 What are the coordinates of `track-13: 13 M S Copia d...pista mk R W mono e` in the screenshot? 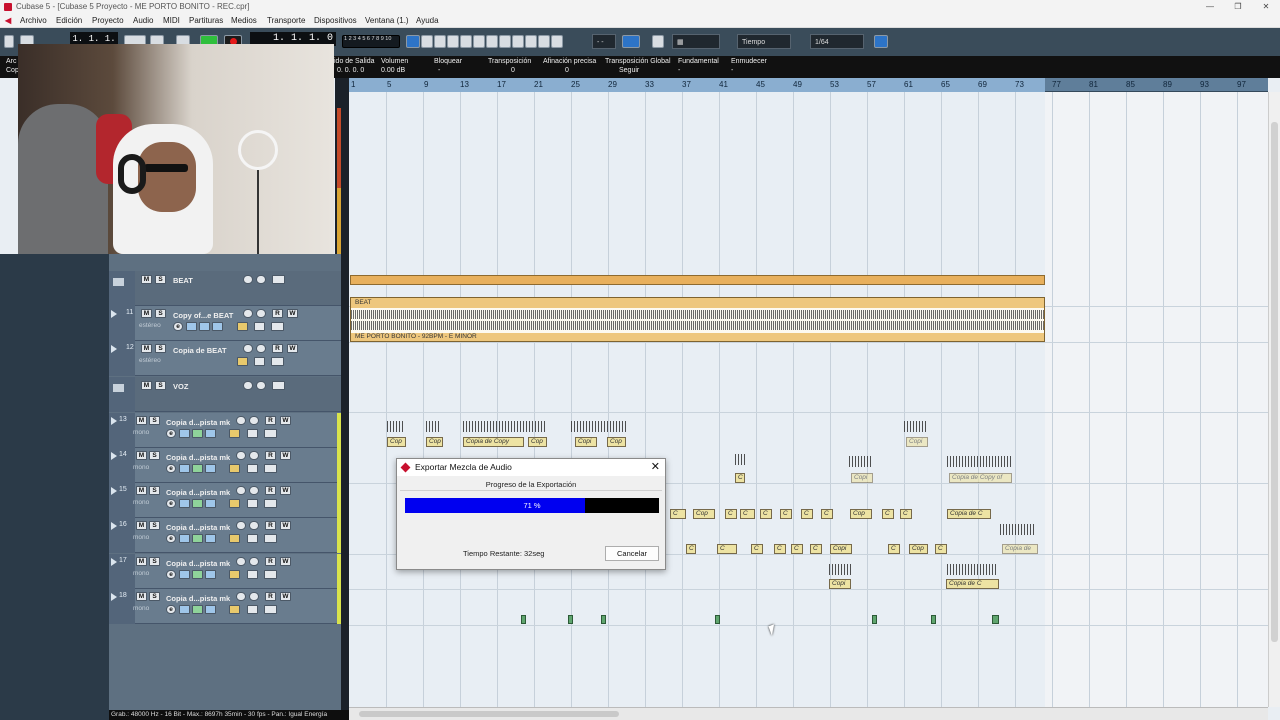 It's located at (225, 430).